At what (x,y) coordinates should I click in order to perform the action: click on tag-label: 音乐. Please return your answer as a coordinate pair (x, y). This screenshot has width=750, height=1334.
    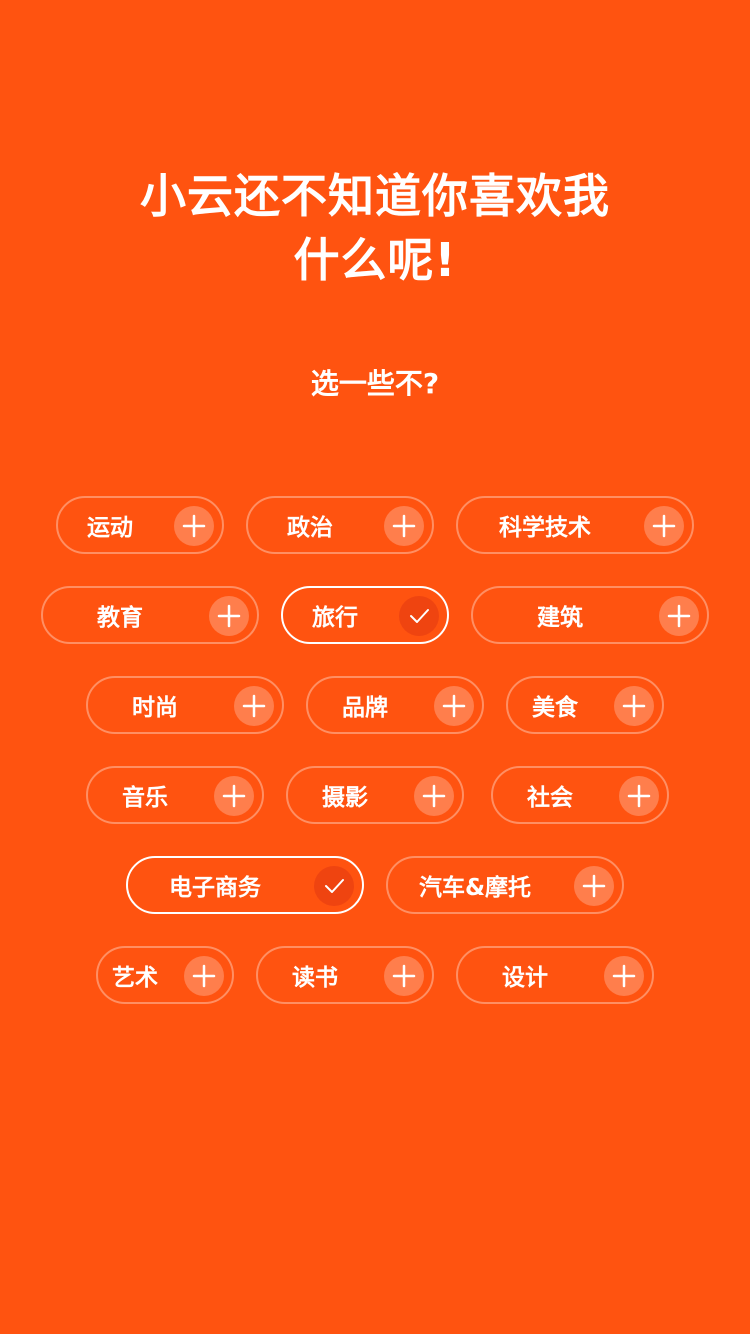
    Looking at the image, I should click on (145, 798).